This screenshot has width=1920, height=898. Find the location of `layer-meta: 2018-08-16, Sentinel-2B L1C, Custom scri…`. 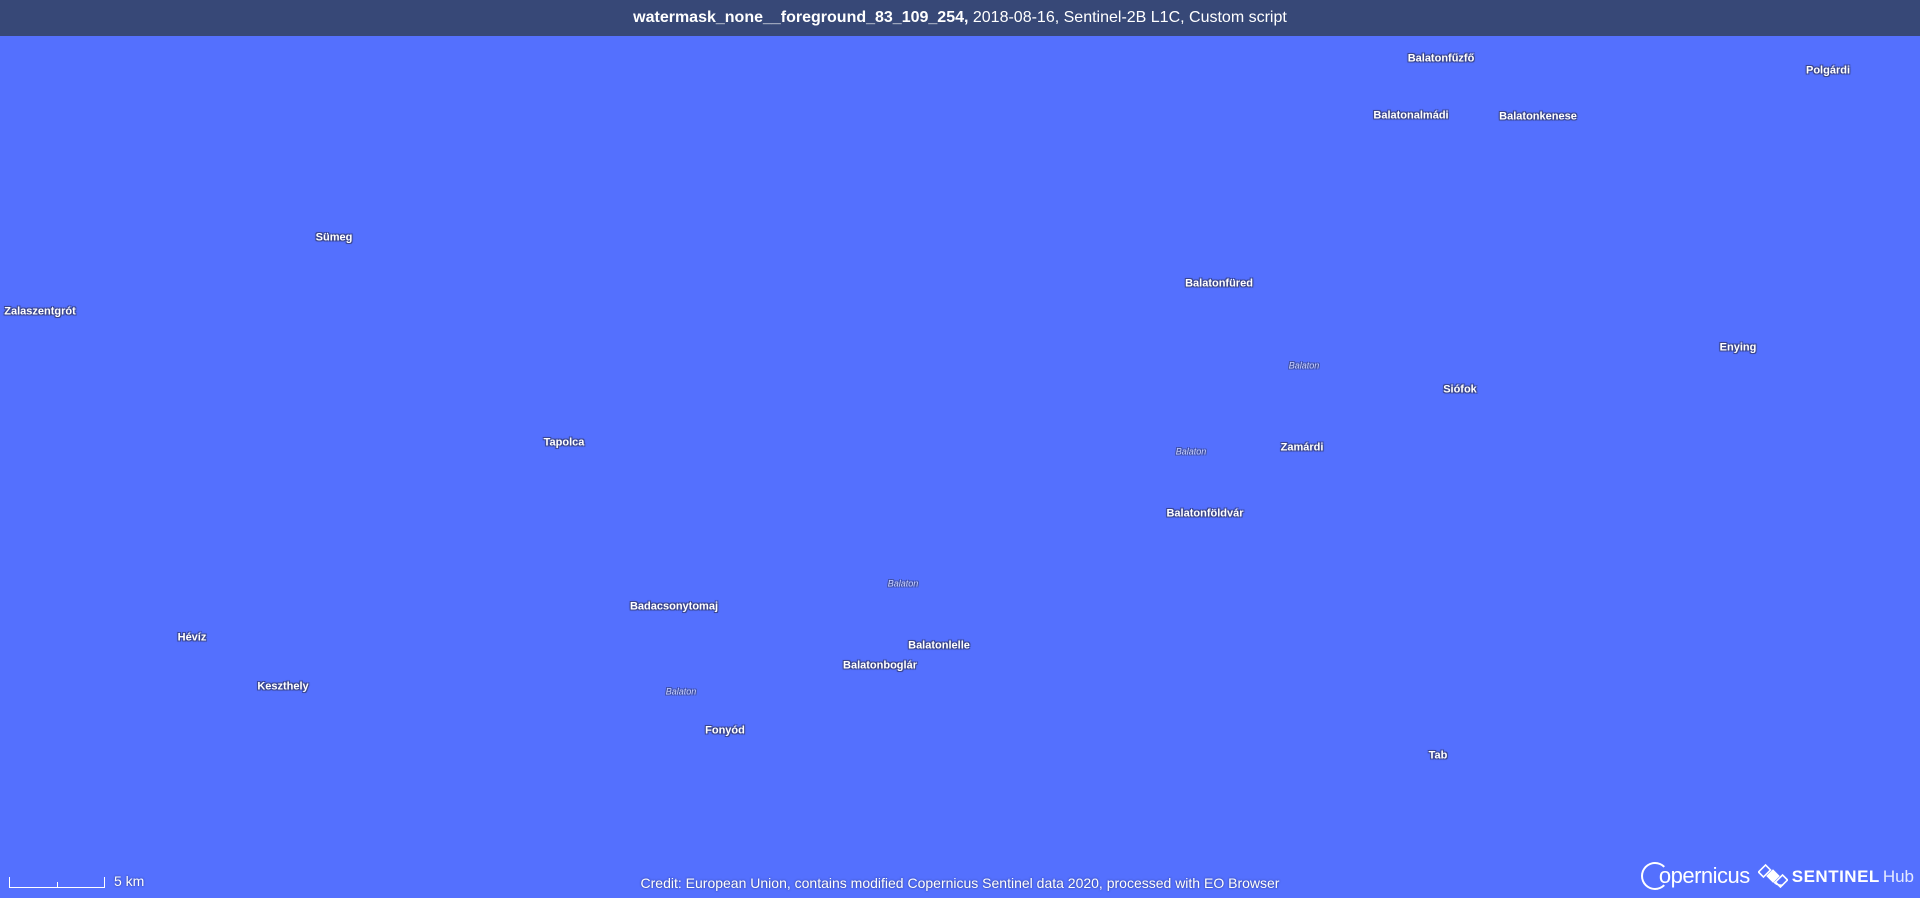

layer-meta: 2018-08-16, Sentinel-2B L1C, Custom scri… is located at coordinates (1127, 17).